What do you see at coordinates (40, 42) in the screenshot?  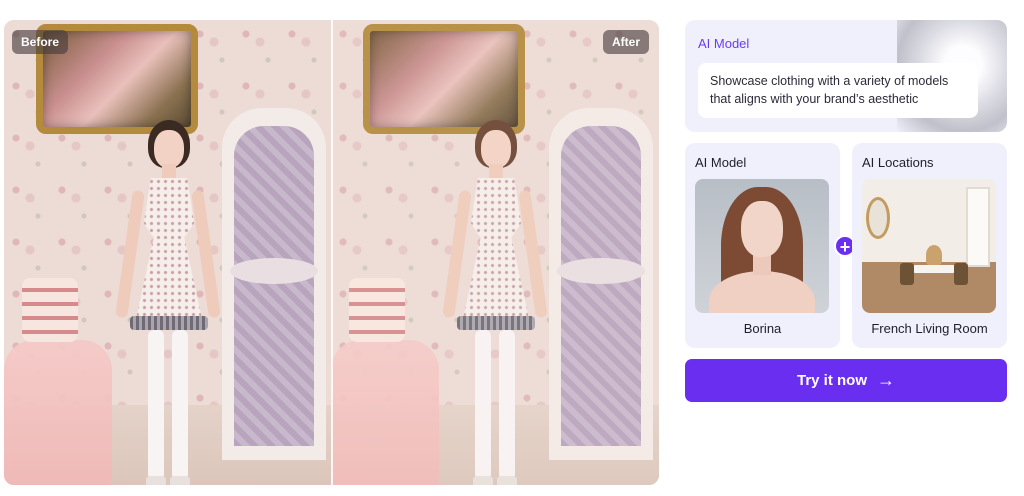 I see `before-badge: Before` at bounding box center [40, 42].